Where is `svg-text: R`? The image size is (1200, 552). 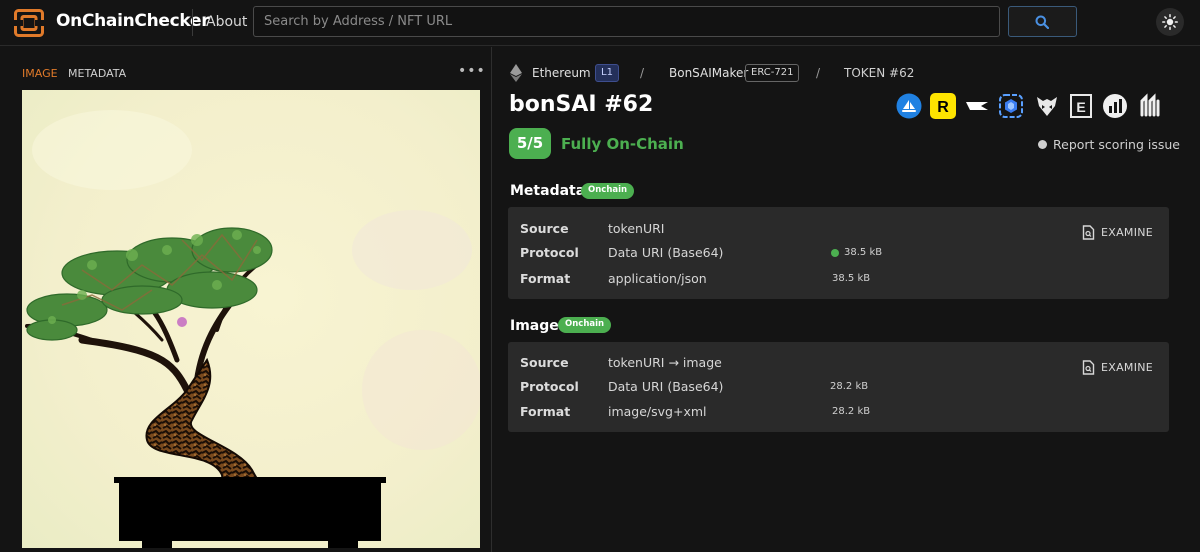 svg-text: R is located at coordinates (943, 107).